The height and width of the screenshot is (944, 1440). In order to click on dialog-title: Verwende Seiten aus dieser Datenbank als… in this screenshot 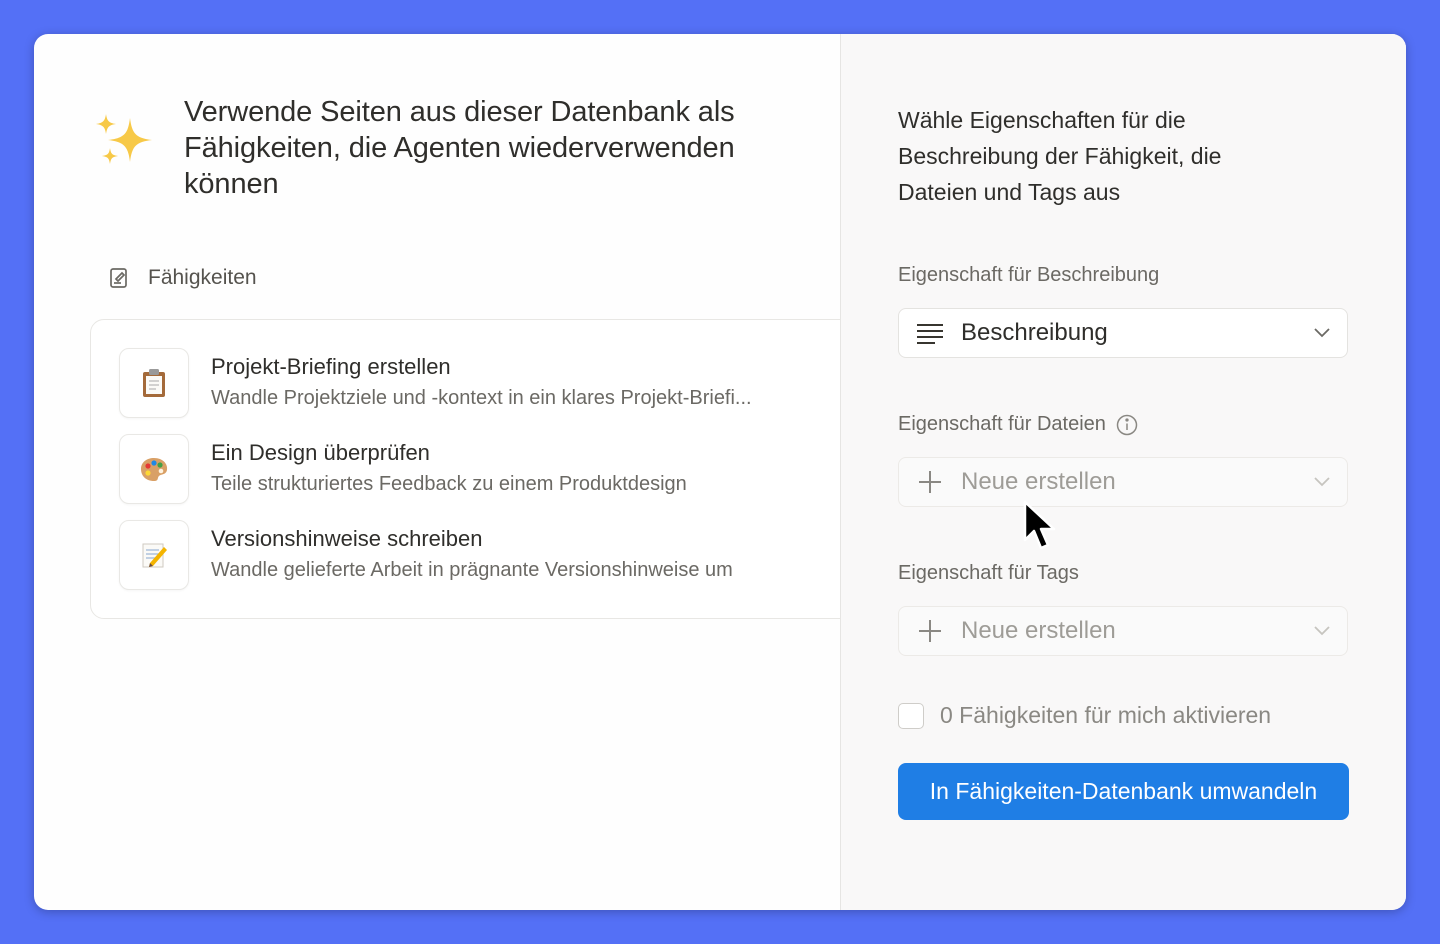, I will do `click(459, 148)`.